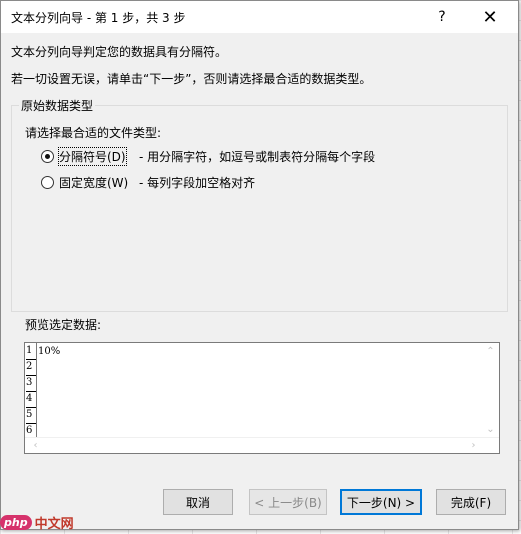 This screenshot has width=521, height=534. Describe the element at coordinates (198, 502) in the screenshot. I see `cancel-button: 取消` at that location.